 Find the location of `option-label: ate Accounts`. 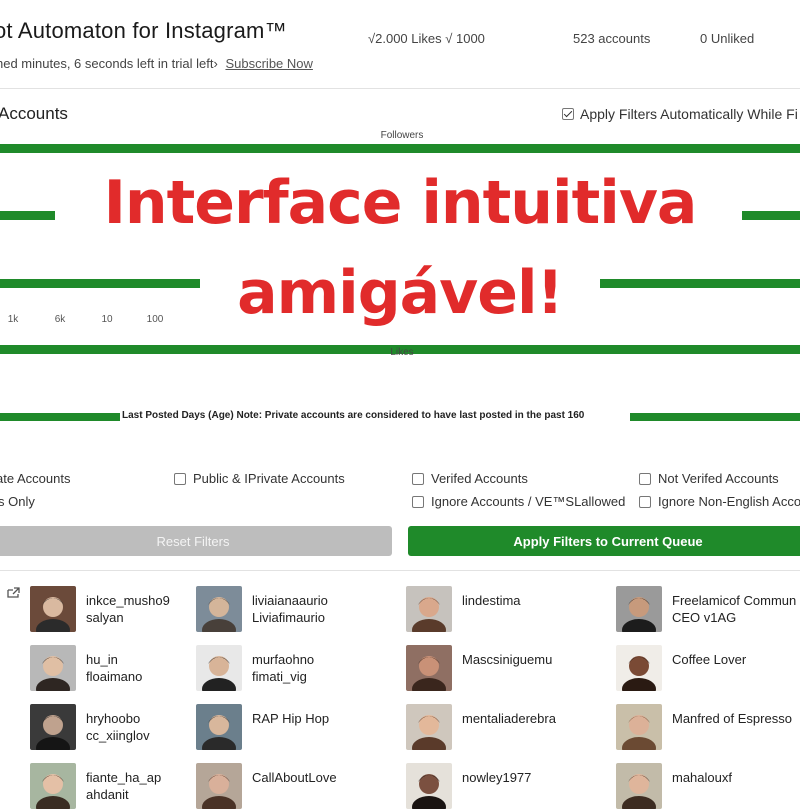

option-label: ate Accounts is located at coordinates (35, 478).